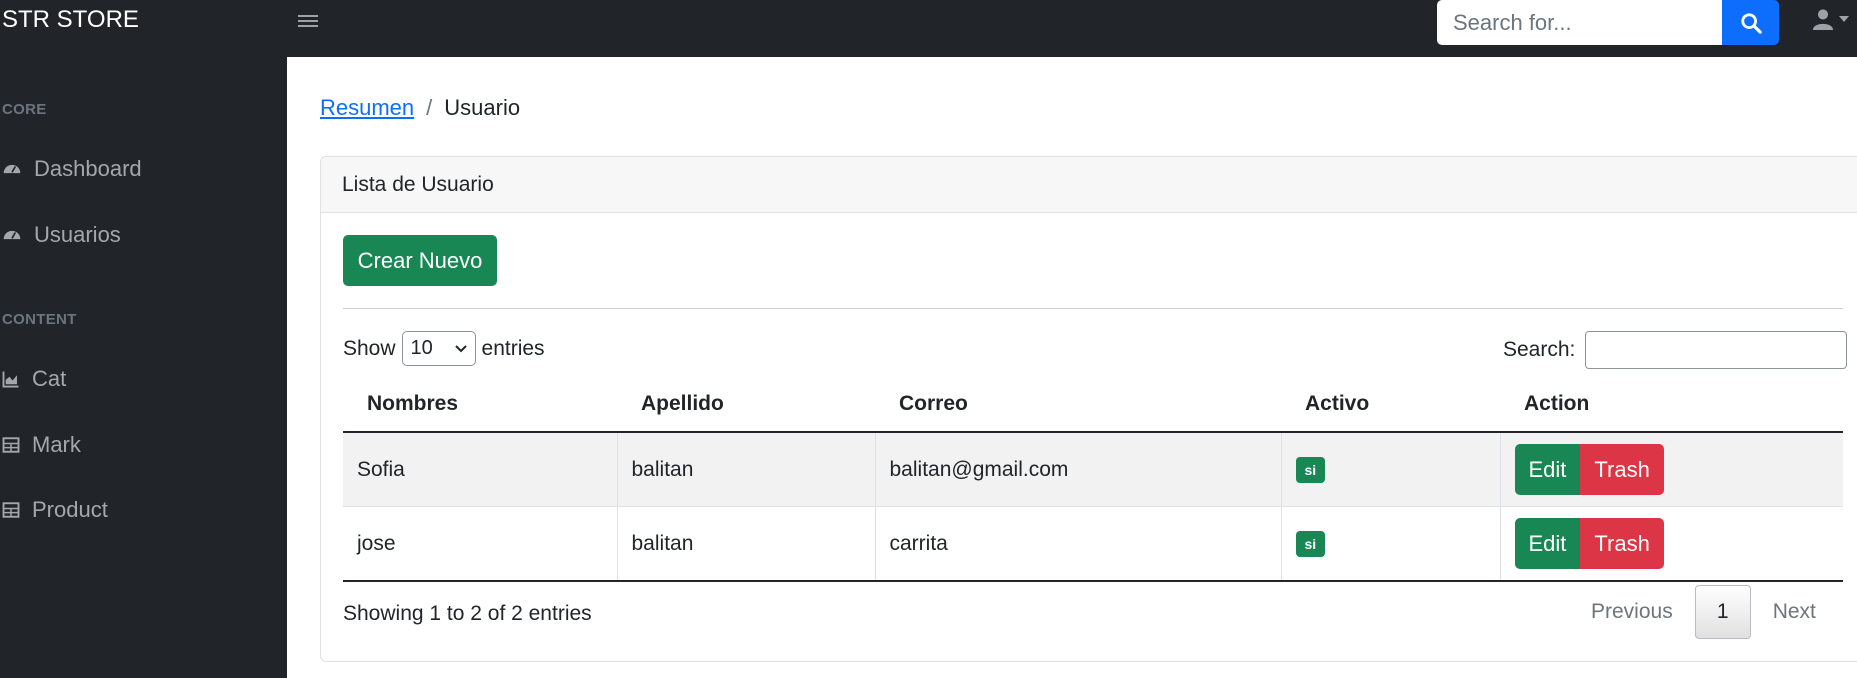 Image resolution: width=1857 pixels, height=678 pixels. Describe the element at coordinates (420, 260) in the screenshot. I see `create-new-button: Crear Nuevo` at that location.